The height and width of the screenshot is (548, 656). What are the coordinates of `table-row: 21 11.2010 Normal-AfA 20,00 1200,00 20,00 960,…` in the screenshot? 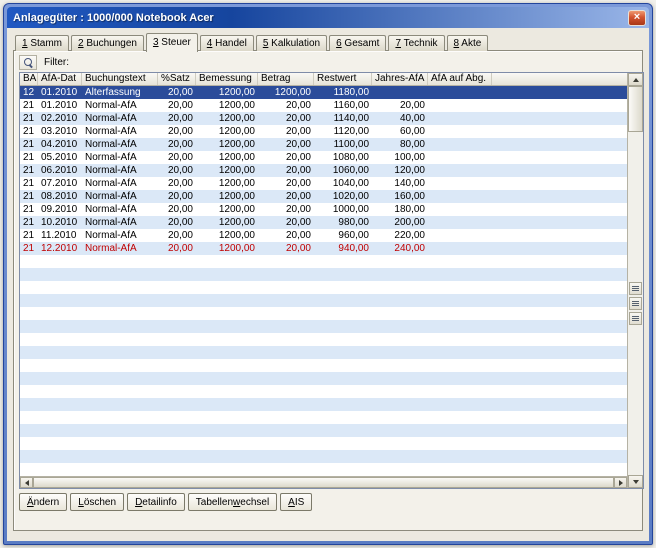 It's located at (323, 235).